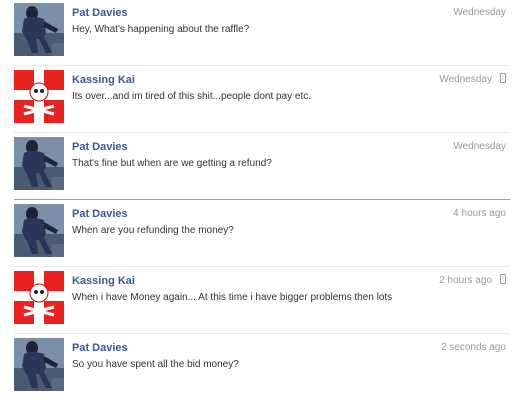 Image resolution: width=524 pixels, height=416 pixels. Describe the element at coordinates (473, 347) in the screenshot. I see `message-timestamp: 2 seconds ago` at that location.